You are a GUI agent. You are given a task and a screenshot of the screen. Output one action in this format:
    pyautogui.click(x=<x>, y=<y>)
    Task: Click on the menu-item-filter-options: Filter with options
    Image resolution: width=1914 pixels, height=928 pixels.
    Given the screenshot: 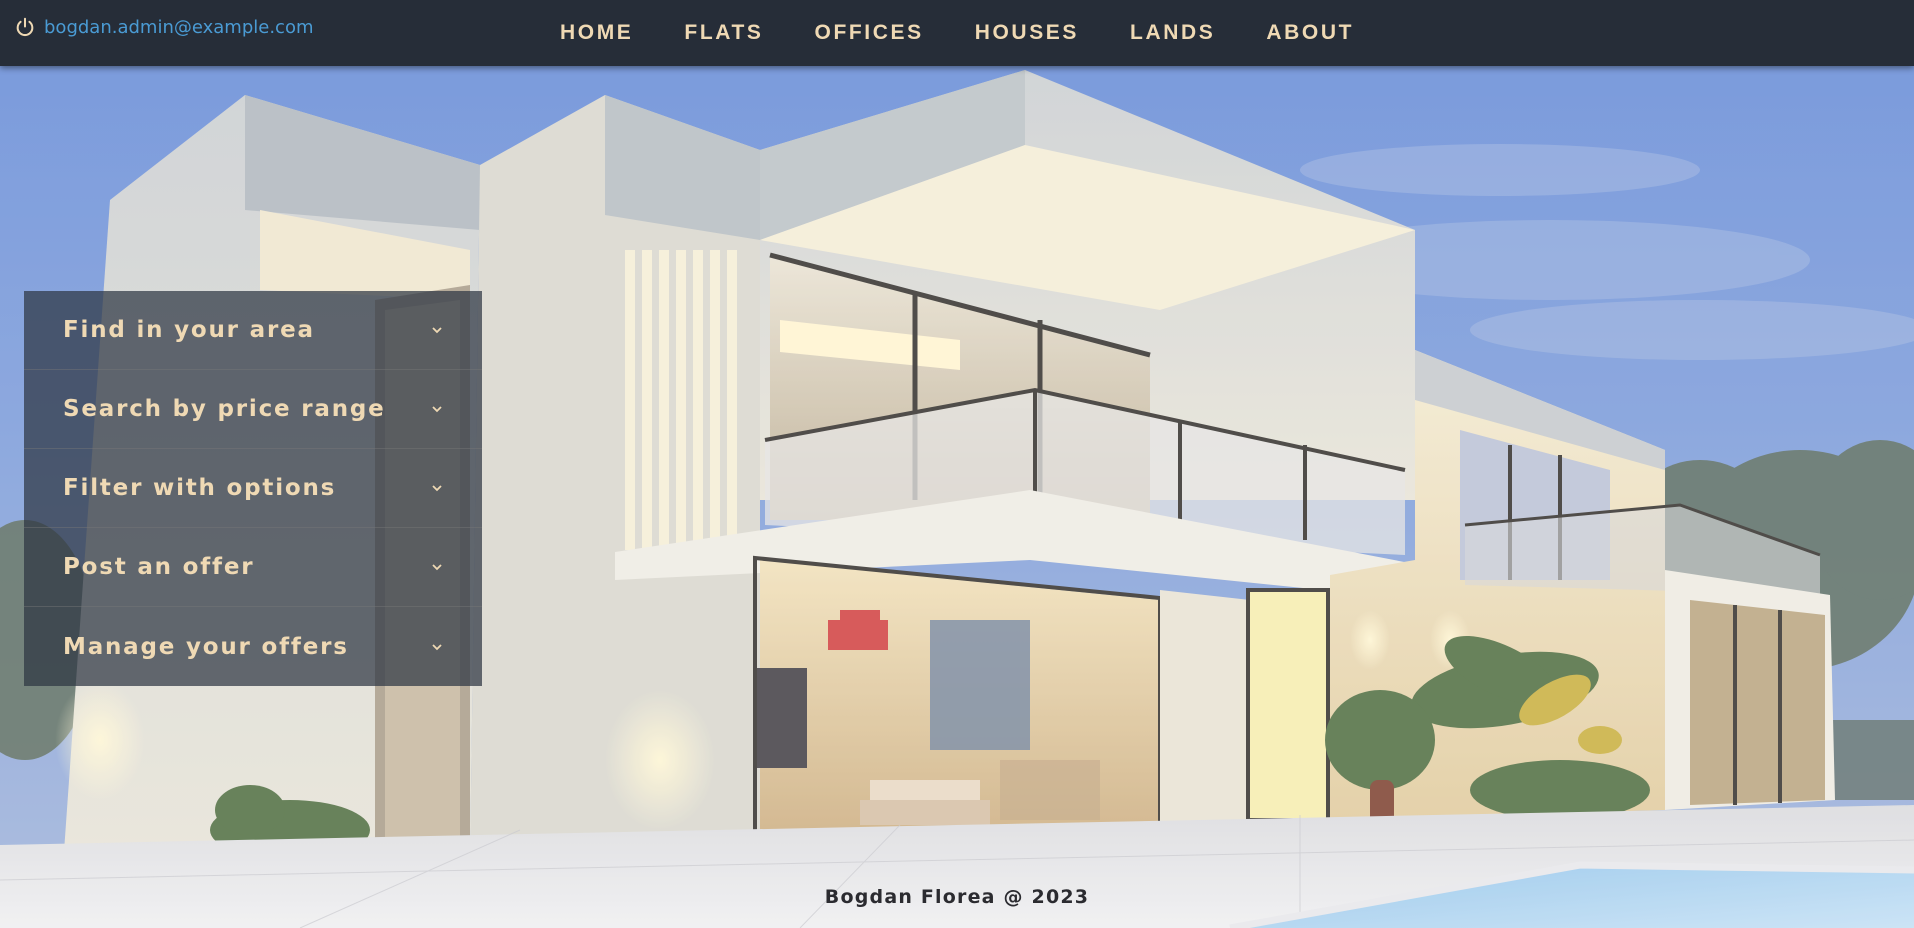 What is the action you would take?
    pyautogui.click(x=253, y=488)
    